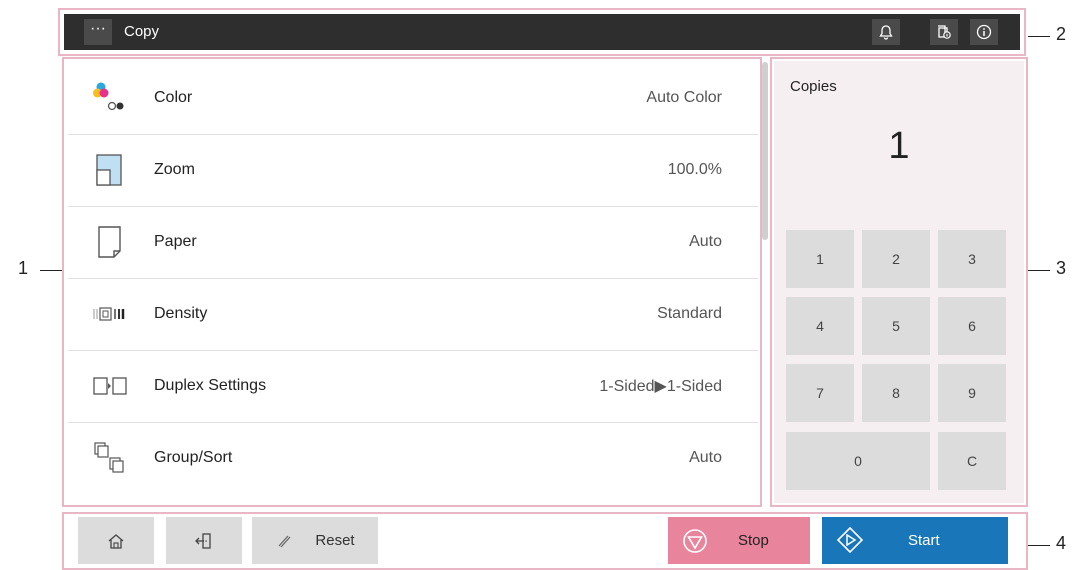  Describe the element at coordinates (174, 169) in the screenshot. I see `setting-label: Zoom` at that location.